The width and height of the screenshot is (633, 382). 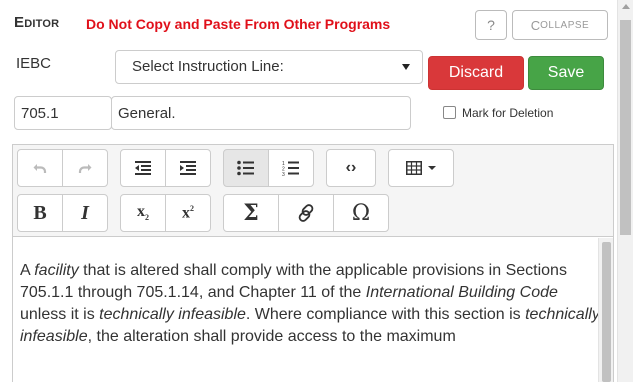 I want to click on outdent-icon, so click(x=143, y=168).